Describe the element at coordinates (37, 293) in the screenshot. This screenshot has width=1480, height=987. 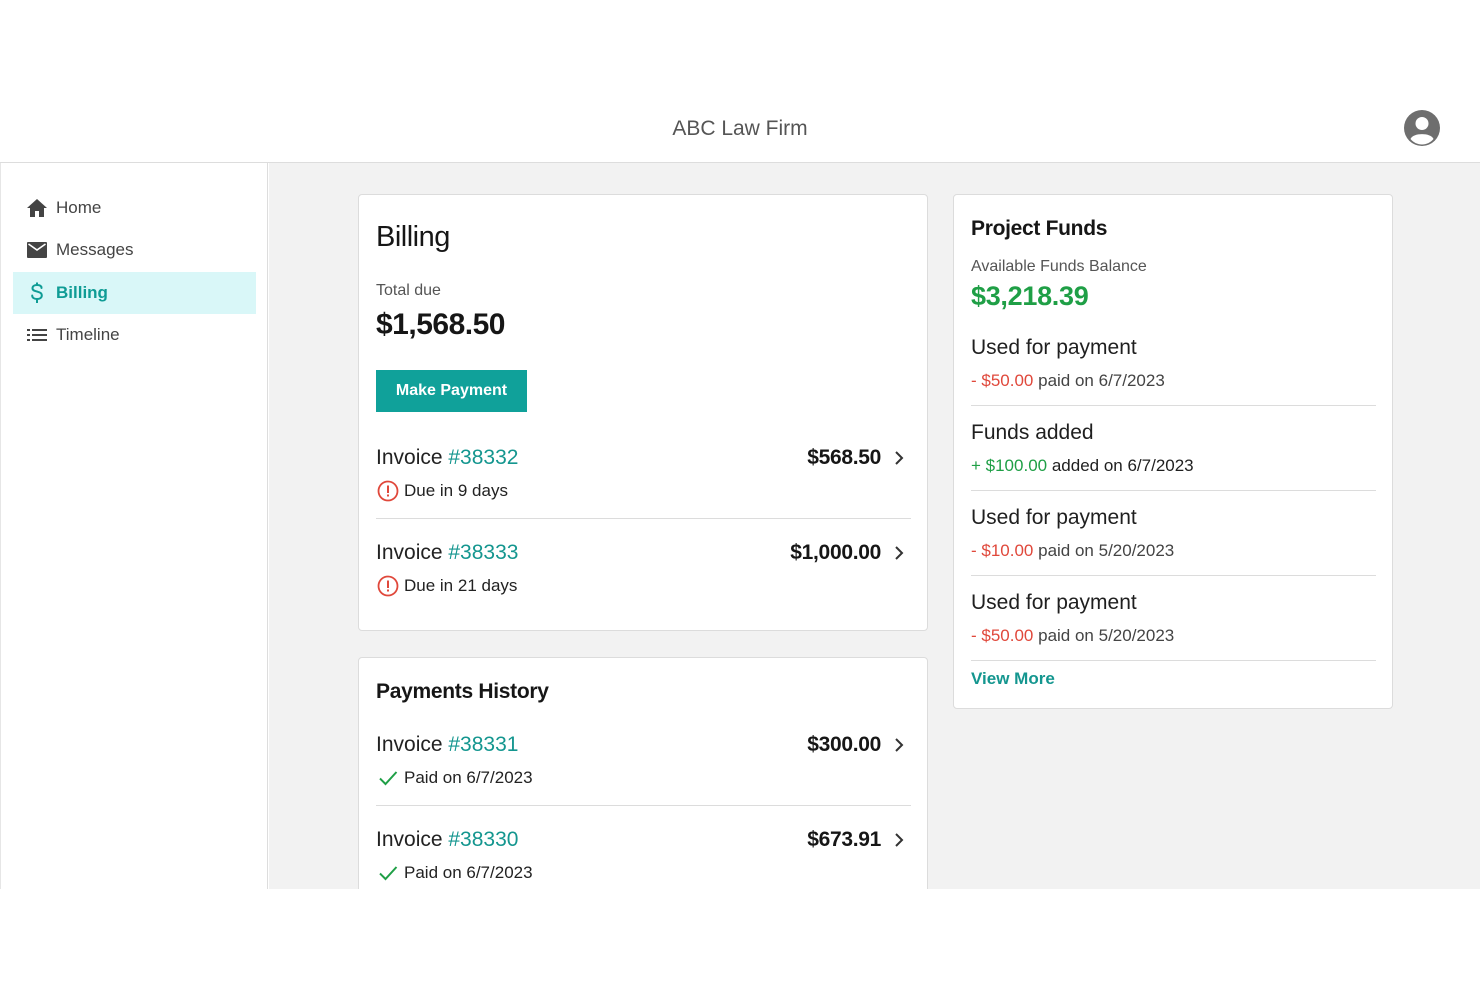
I see `dollar-icon` at that location.